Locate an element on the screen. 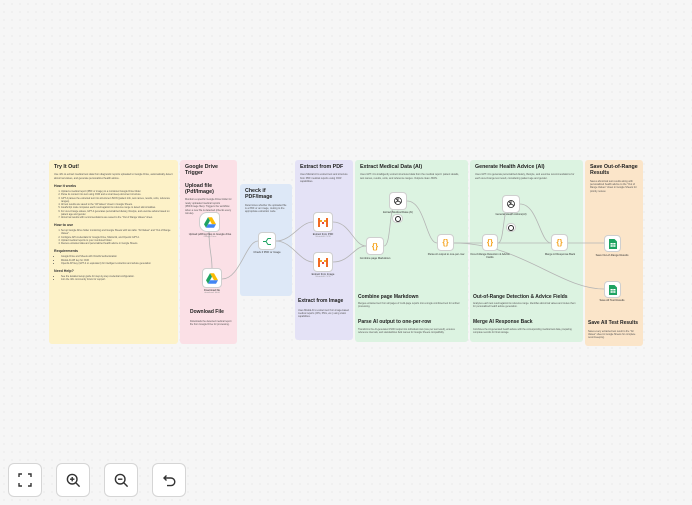 This screenshot has width=692, height=505. node-extract-image is located at coordinates (323, 262).